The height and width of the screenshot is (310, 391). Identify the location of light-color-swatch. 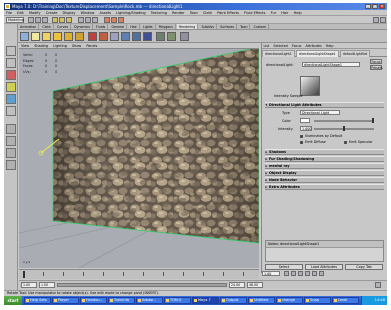
(305, 120).